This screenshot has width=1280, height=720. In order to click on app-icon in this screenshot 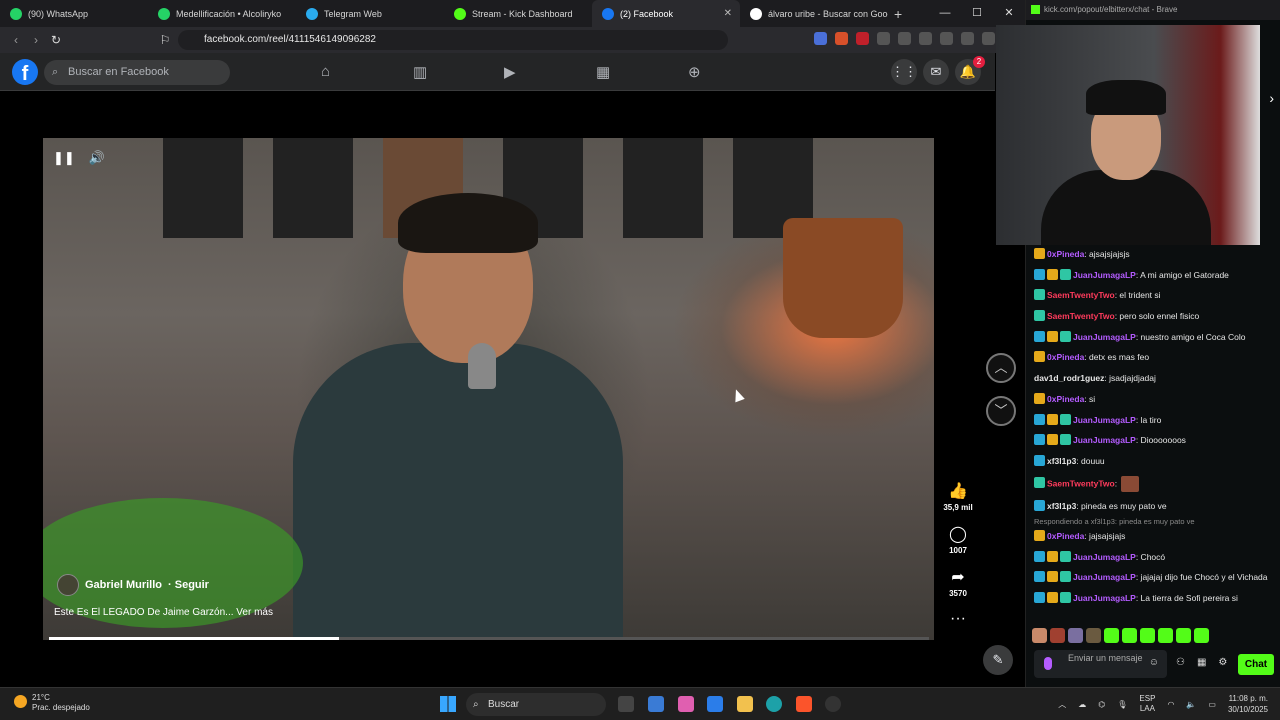, I will do `click(656, 704)`.